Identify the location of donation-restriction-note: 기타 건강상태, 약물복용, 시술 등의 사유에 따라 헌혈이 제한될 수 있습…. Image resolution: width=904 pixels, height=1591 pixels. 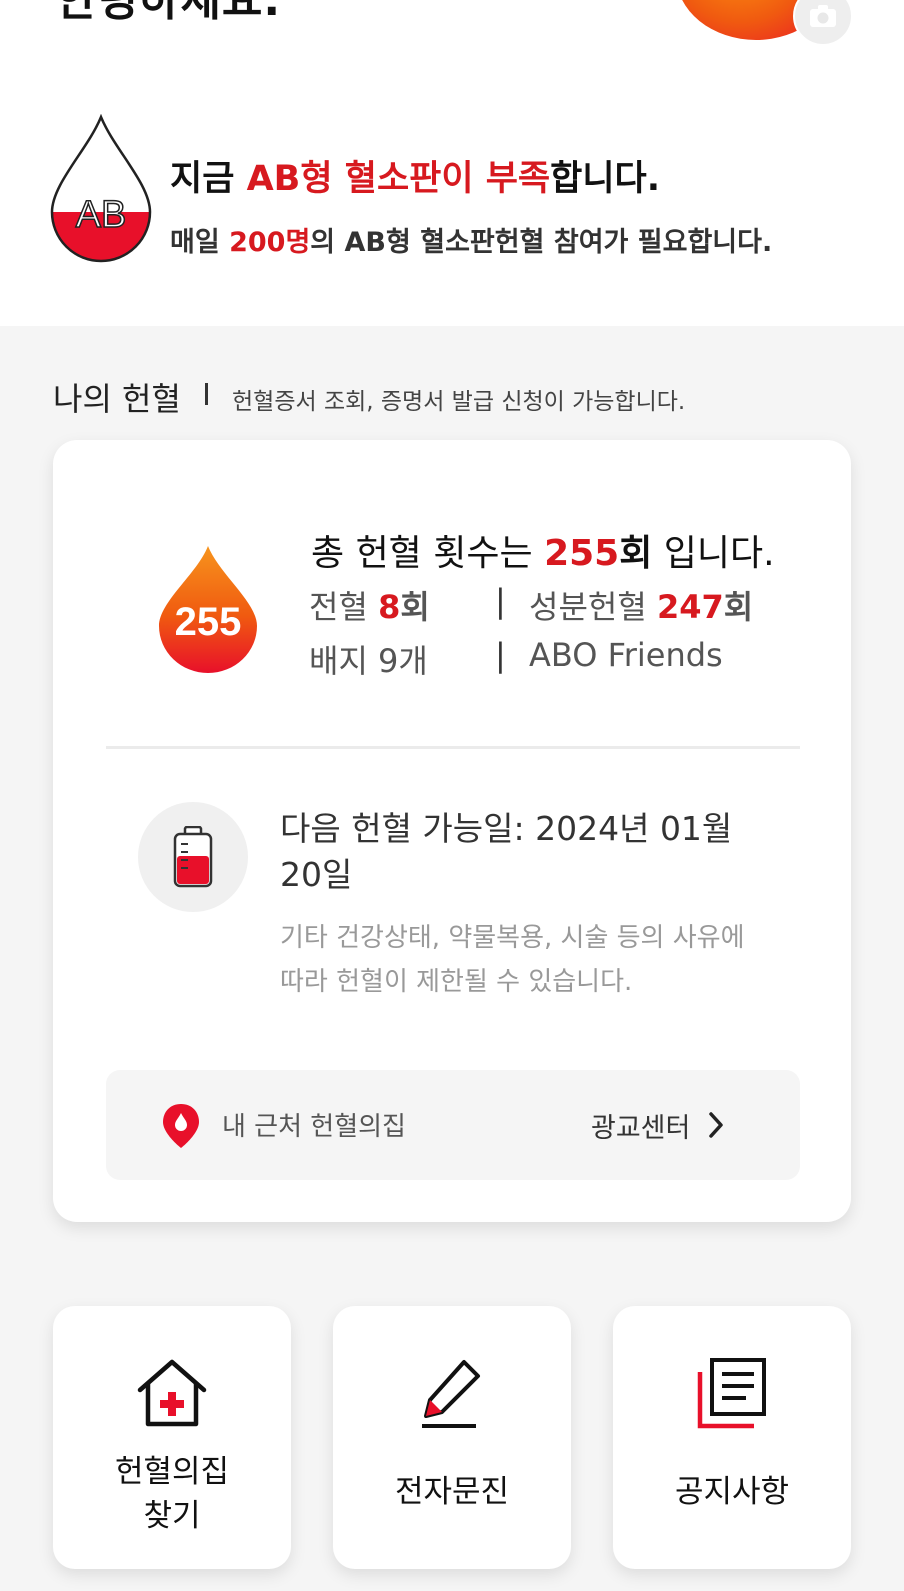
(512, 960).